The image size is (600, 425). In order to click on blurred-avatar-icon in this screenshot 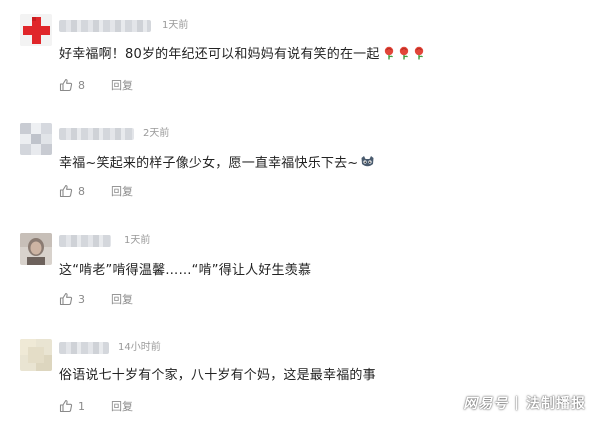, I will do `click(36, 139)`.